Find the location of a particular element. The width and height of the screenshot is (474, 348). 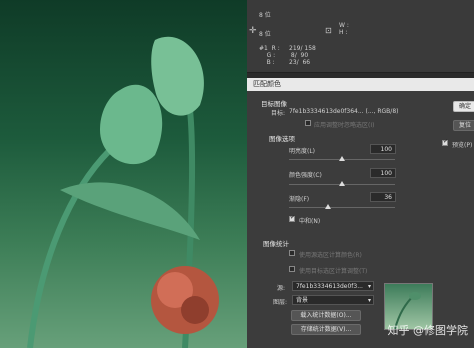

layer-select: 背景 is located at coordinates (333, 300).